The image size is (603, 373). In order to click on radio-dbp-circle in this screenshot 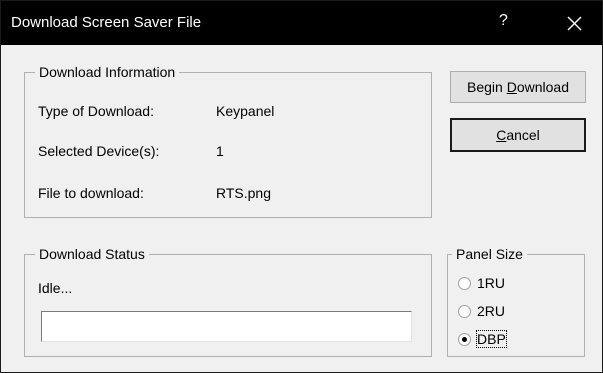, I will do `click(464, 339)`.